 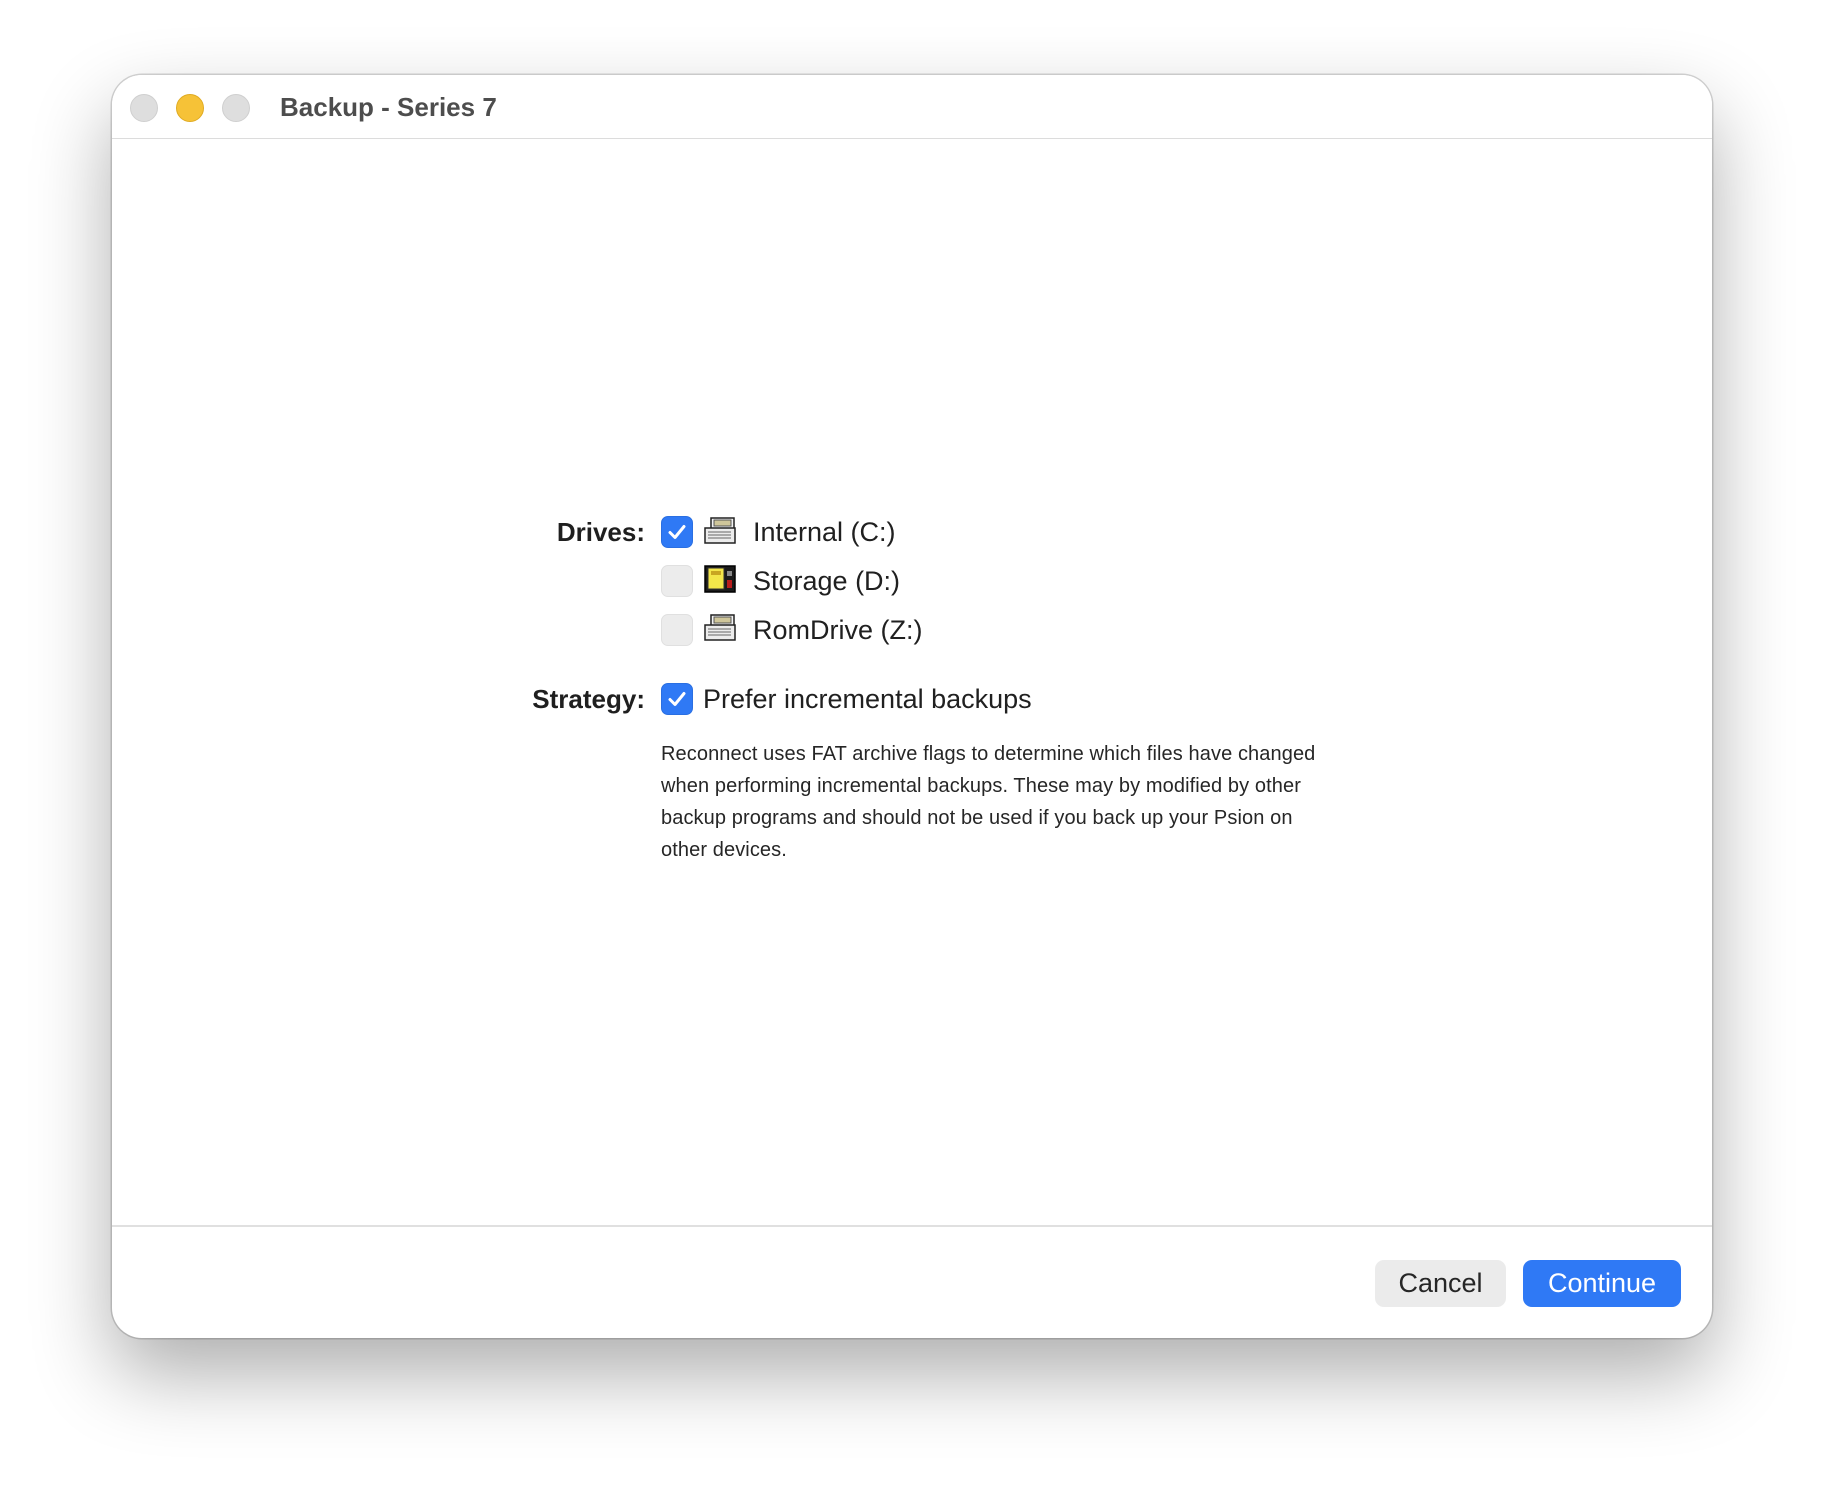 I want to click on drives-label: Drives:, so click(x=600, y=532).